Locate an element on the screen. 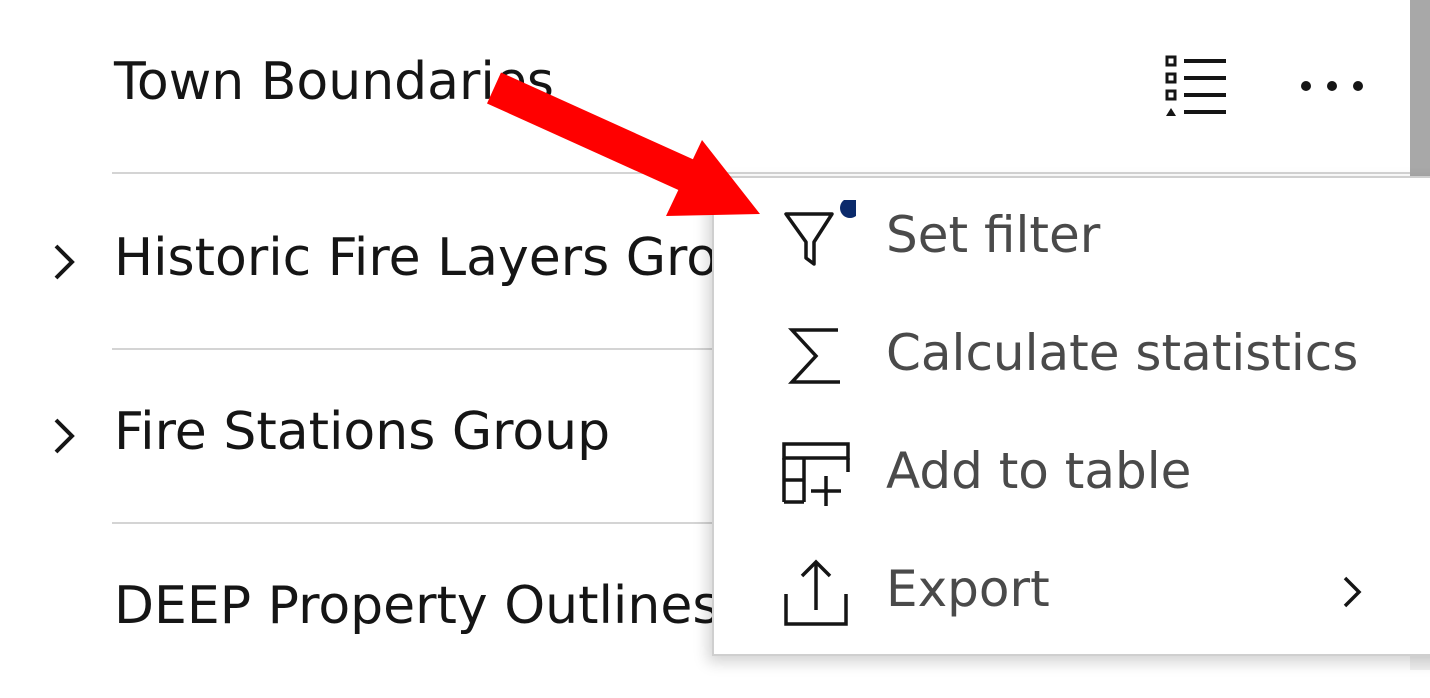  sigma-icon is located at coordinates (814, 356).